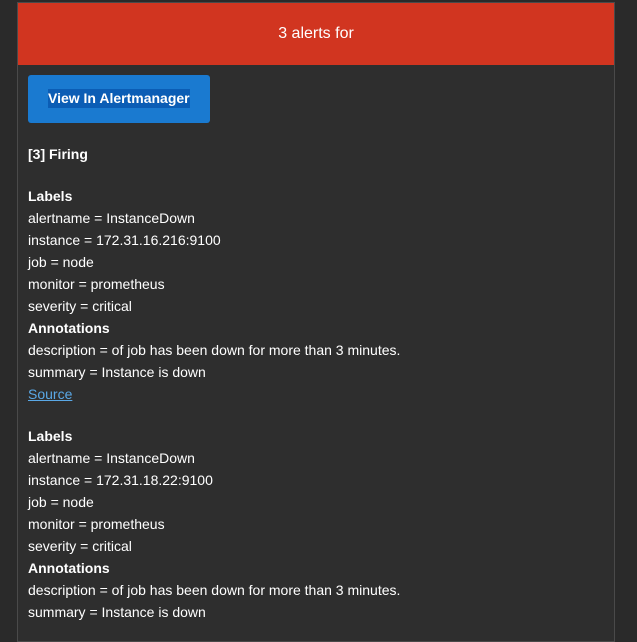 The width and height of the screenshot is (637, 642). I want to click on view-in-alertmanager-label: View In Alertmanager, so click(119, 98).